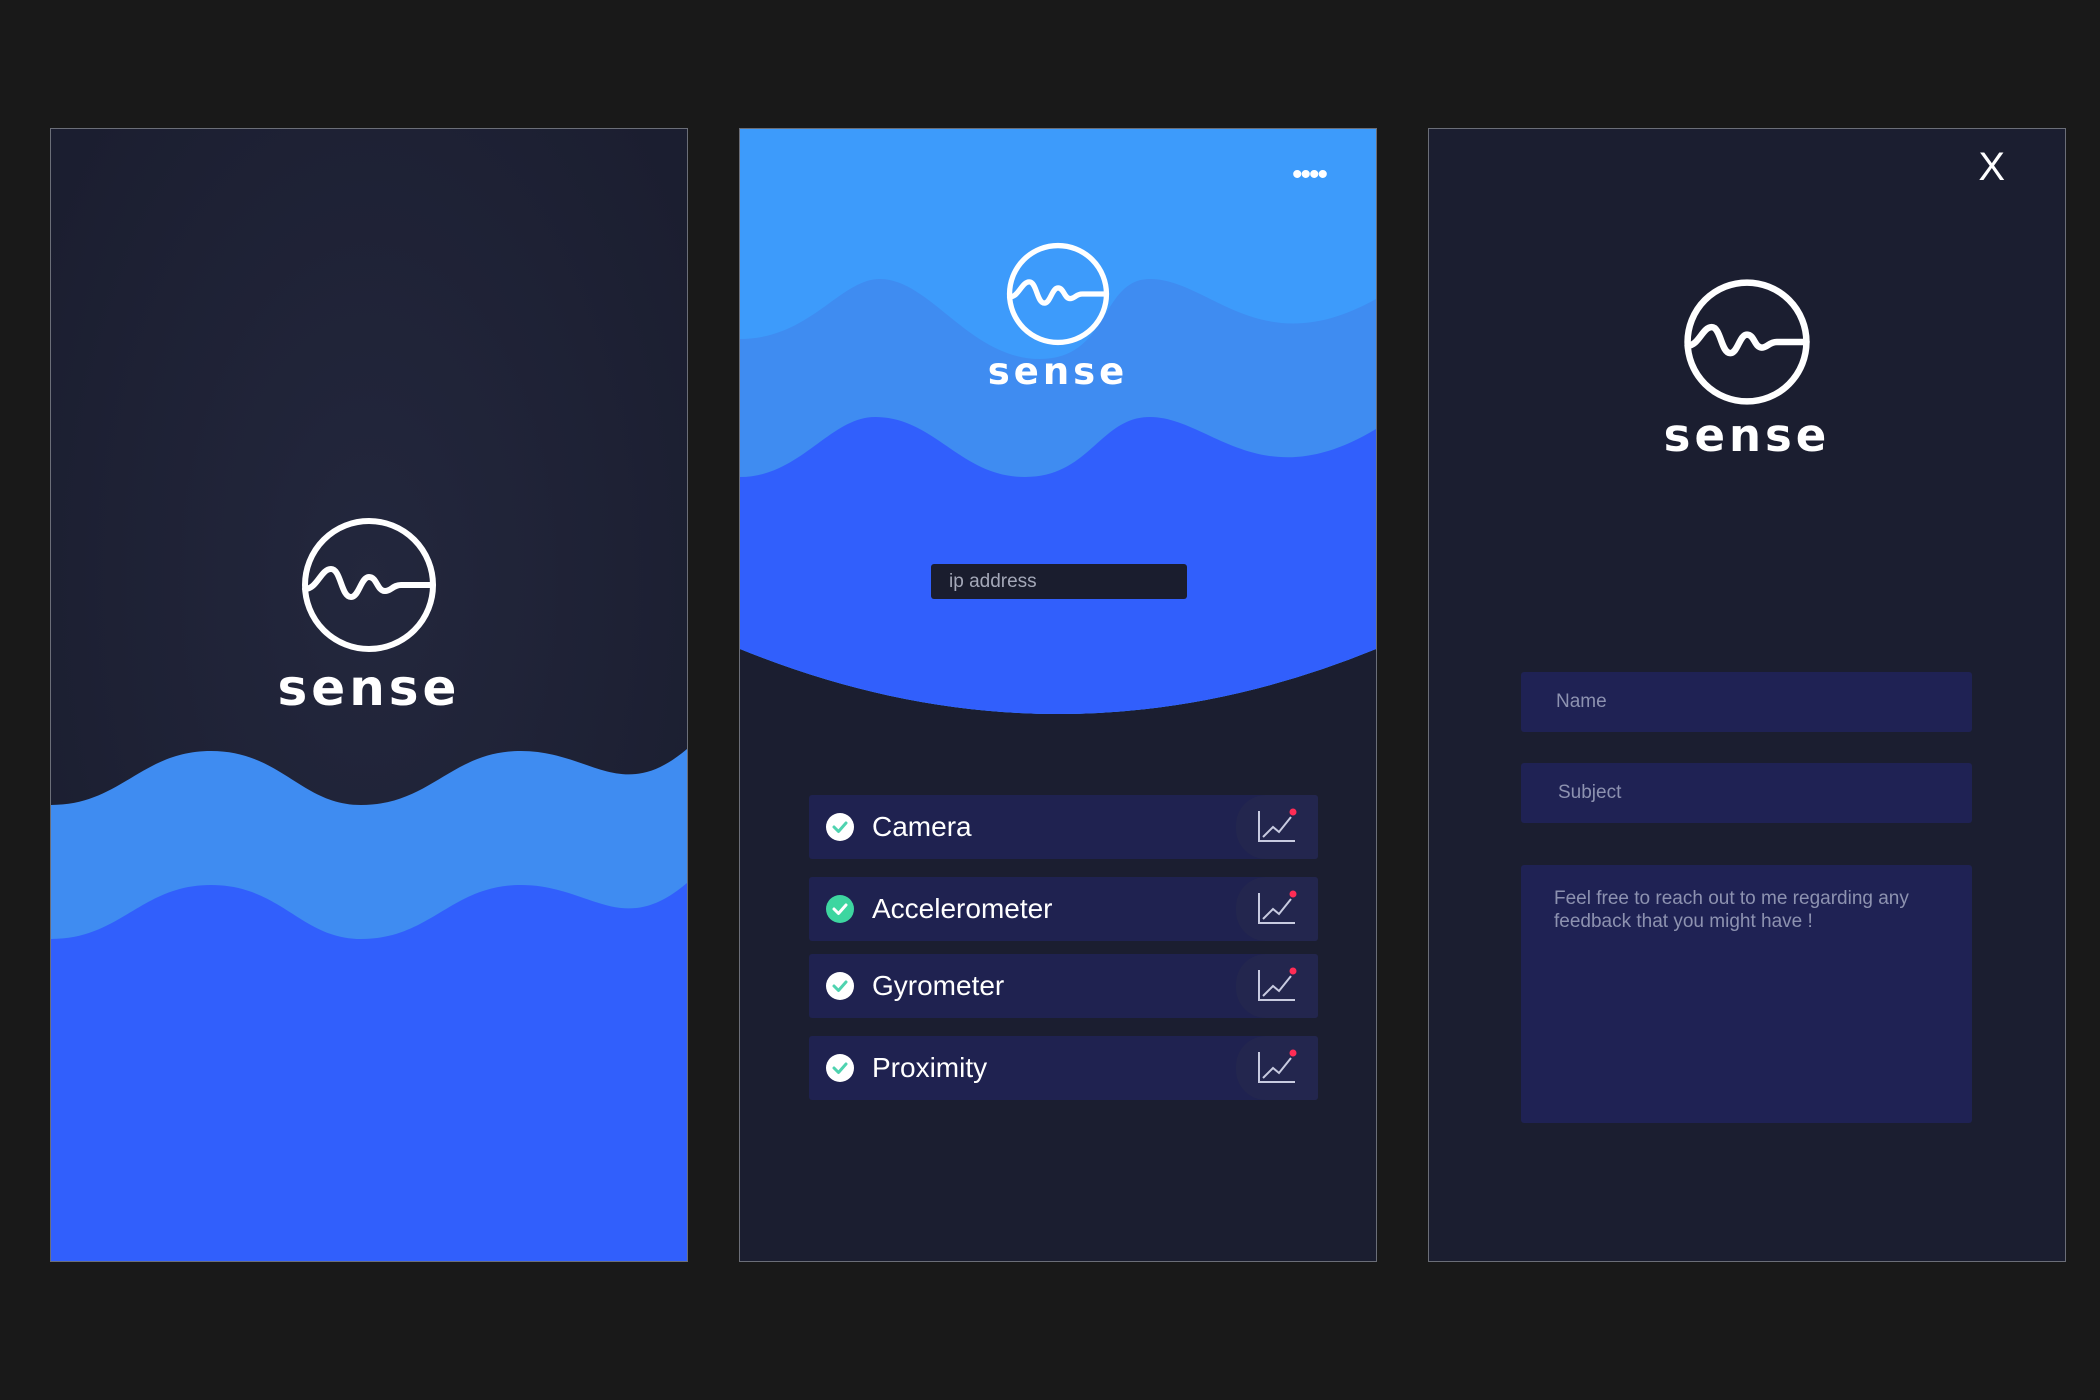  What do you see at coordinates (1063, 1068) in the screenshot?
I see `sensor-row-proximity: Proximity` at bounding box center [1063, 1068].